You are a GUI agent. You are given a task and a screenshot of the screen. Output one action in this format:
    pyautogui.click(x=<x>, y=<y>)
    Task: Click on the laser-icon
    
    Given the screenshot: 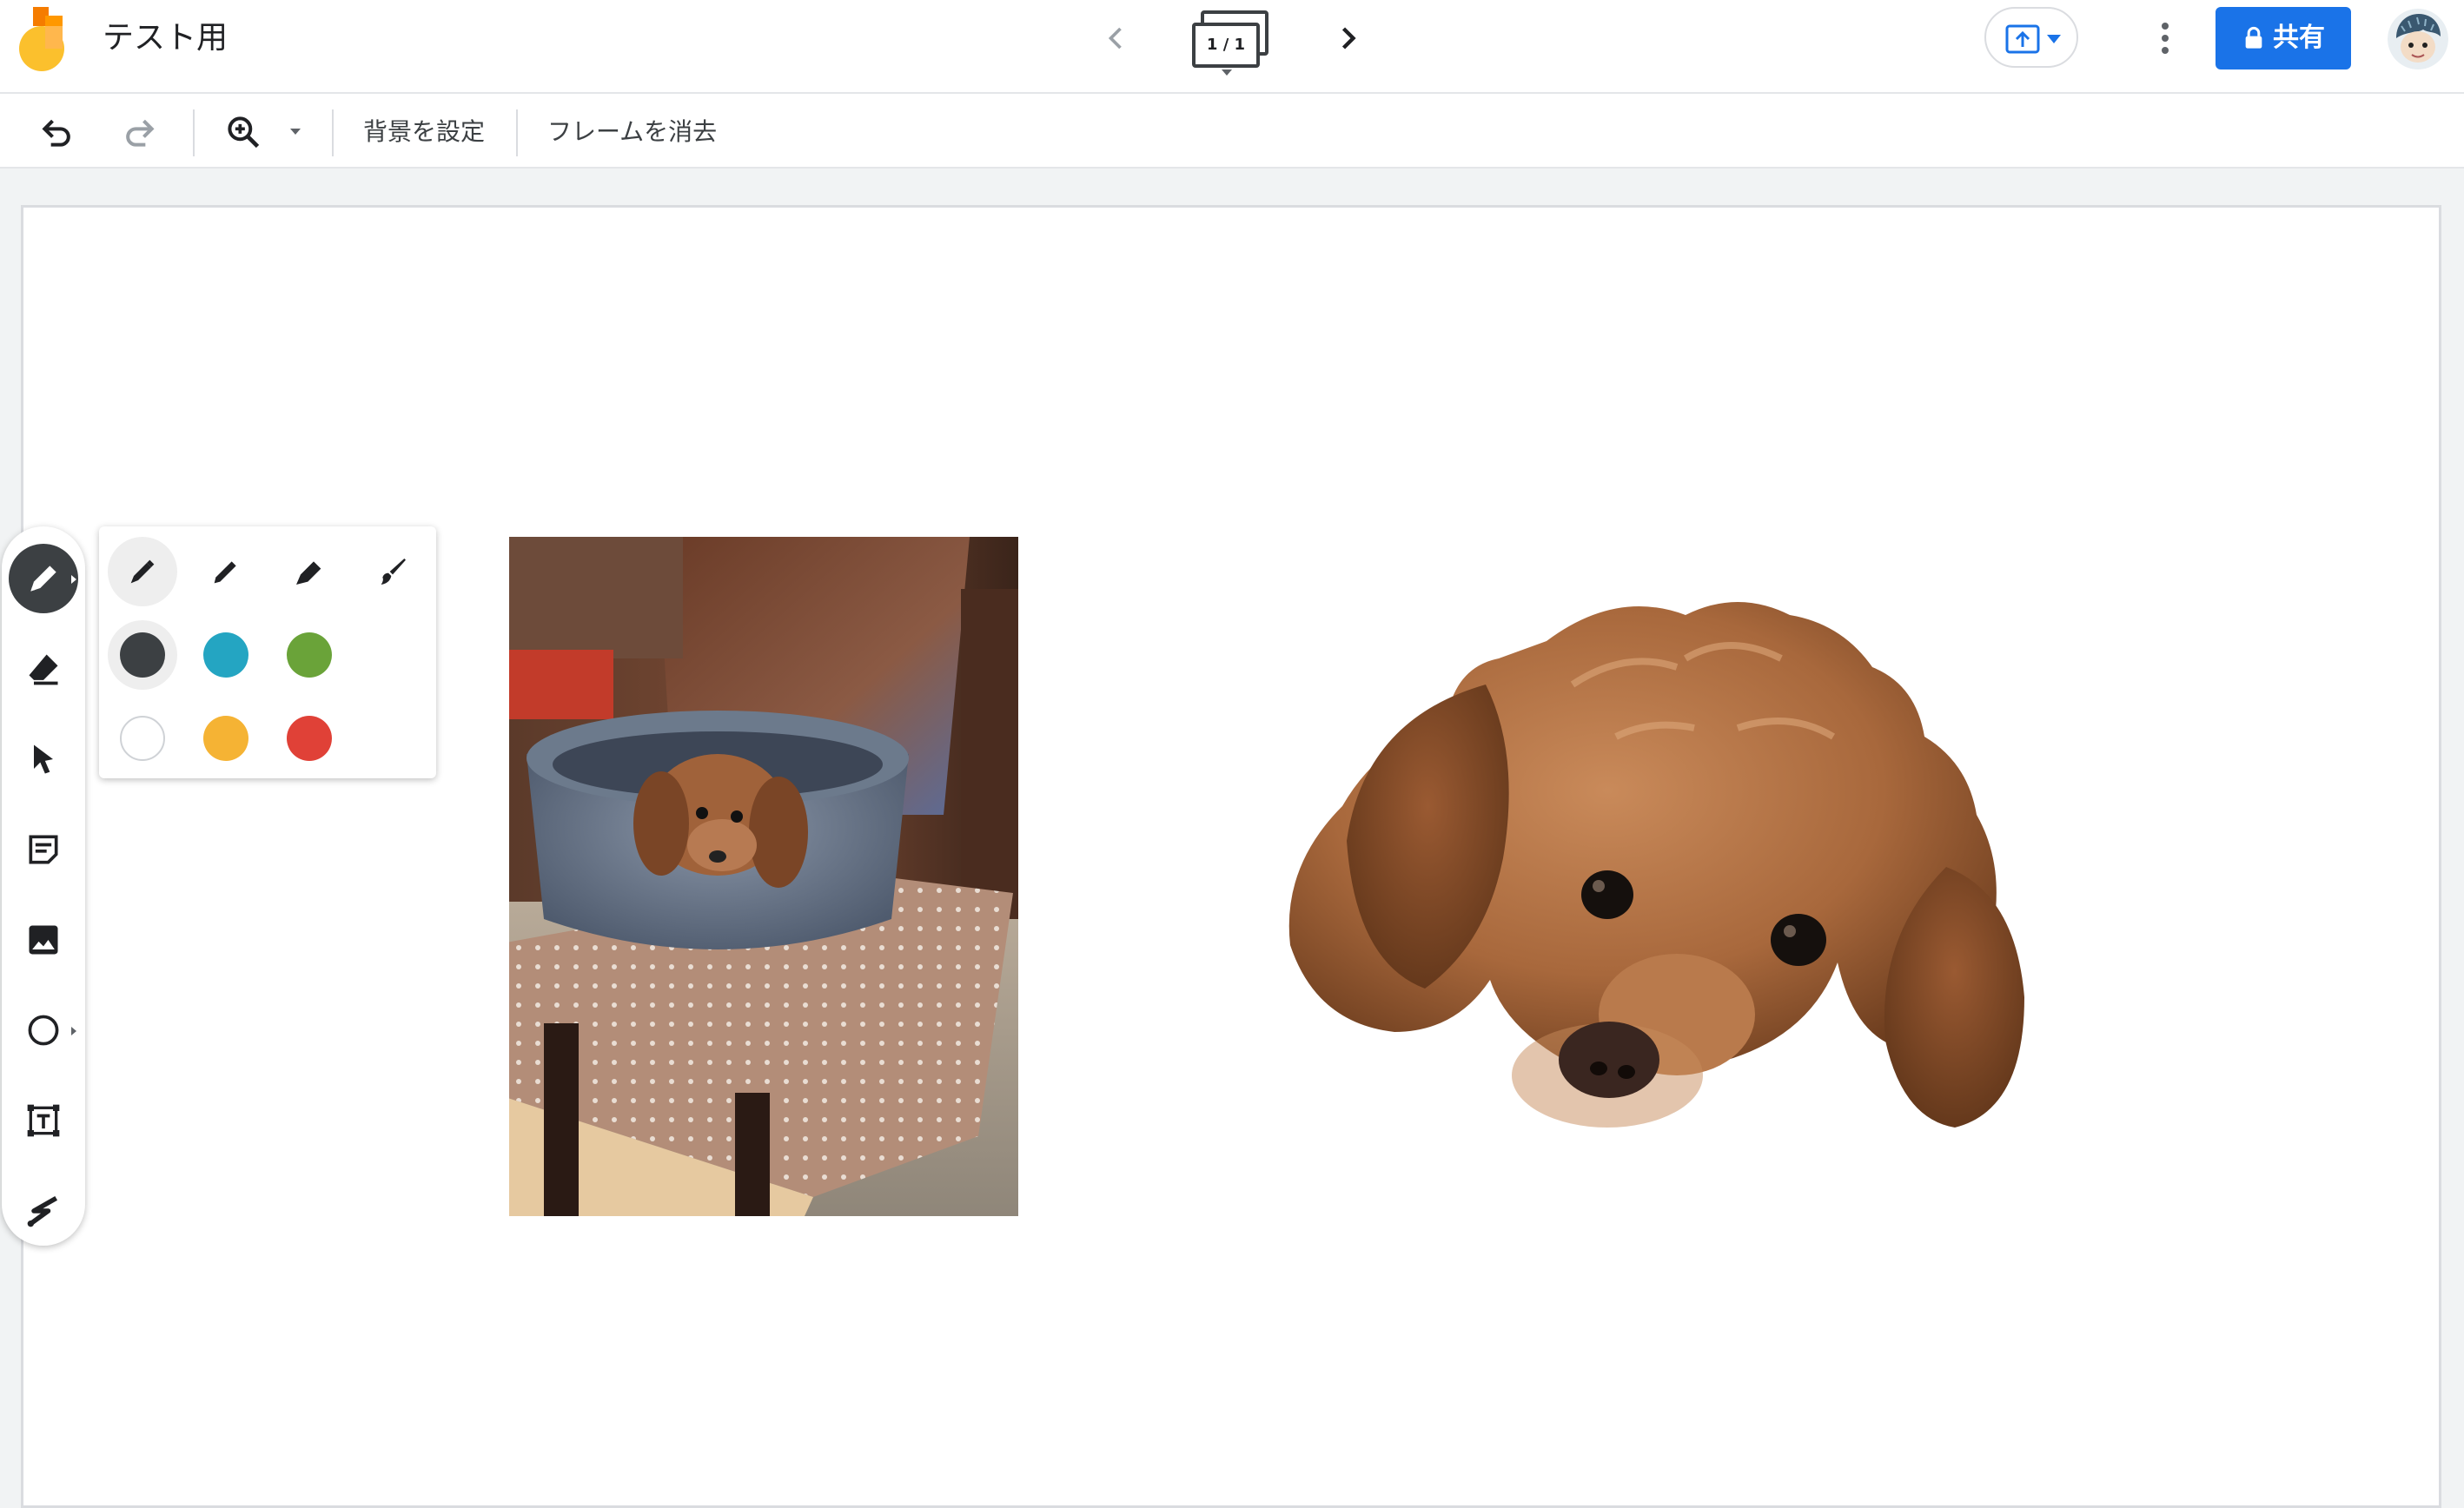 What is the action you would take?
    pyautogui.click(x=42, y=1211)
    